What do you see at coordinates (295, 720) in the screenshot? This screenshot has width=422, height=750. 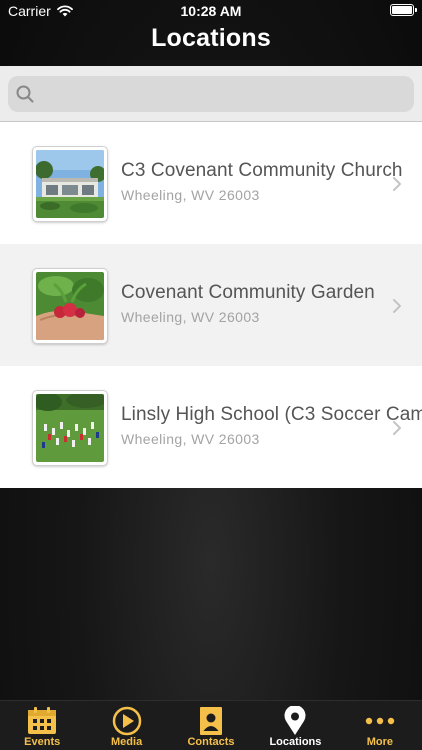 I see `map-pin-icon` at bounding box center [295, 720].